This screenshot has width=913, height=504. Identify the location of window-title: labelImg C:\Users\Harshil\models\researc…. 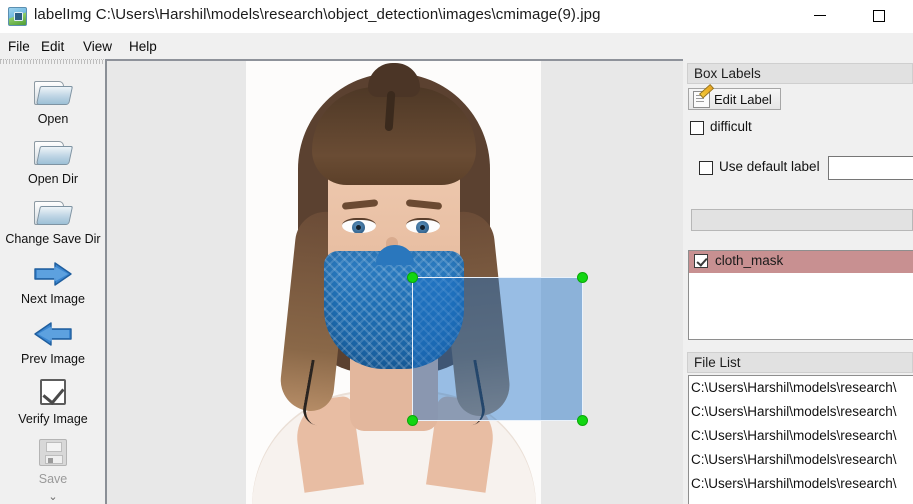
(317, 14).